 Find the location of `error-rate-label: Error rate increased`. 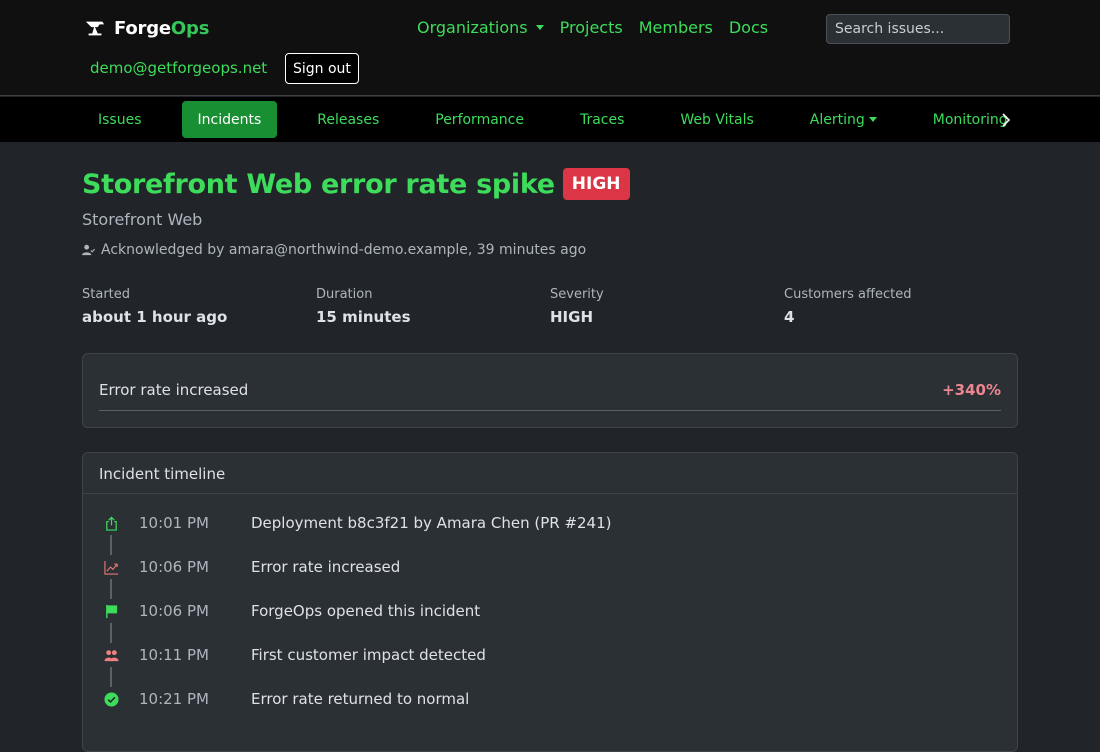

error-rate-label: Error rate increased is located at coordinates (174, 390).